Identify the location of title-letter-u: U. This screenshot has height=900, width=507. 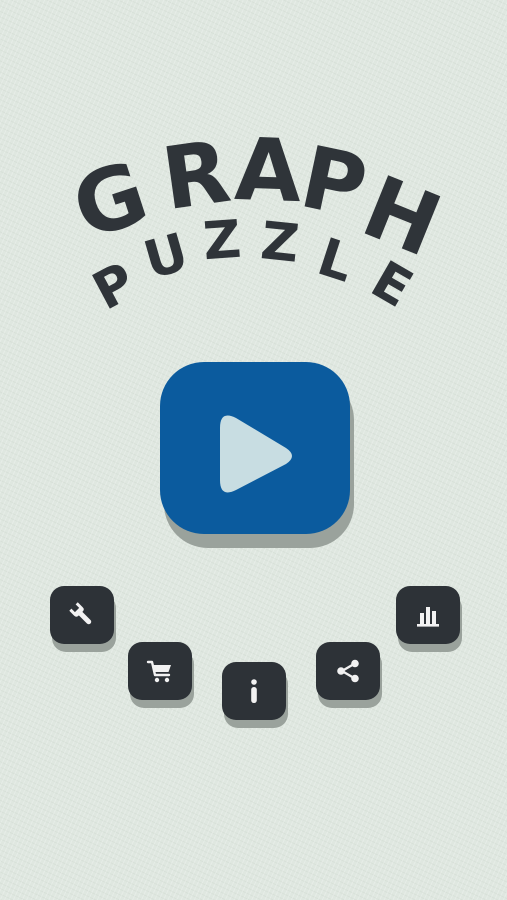
(166, 256).